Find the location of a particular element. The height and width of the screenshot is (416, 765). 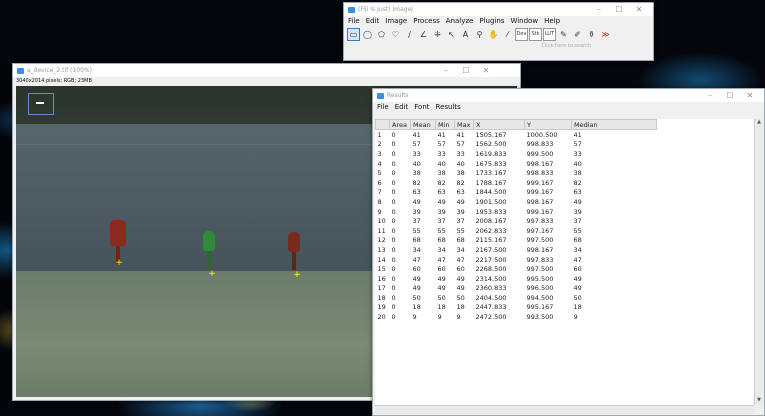

column-header: Max is located at coordinates (464, 124).